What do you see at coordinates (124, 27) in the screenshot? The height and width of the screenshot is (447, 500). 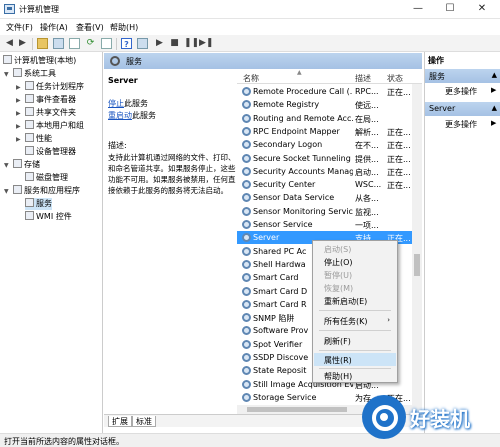 I see `menu-help: 帮助(H)` at bounding box center [124, 27].